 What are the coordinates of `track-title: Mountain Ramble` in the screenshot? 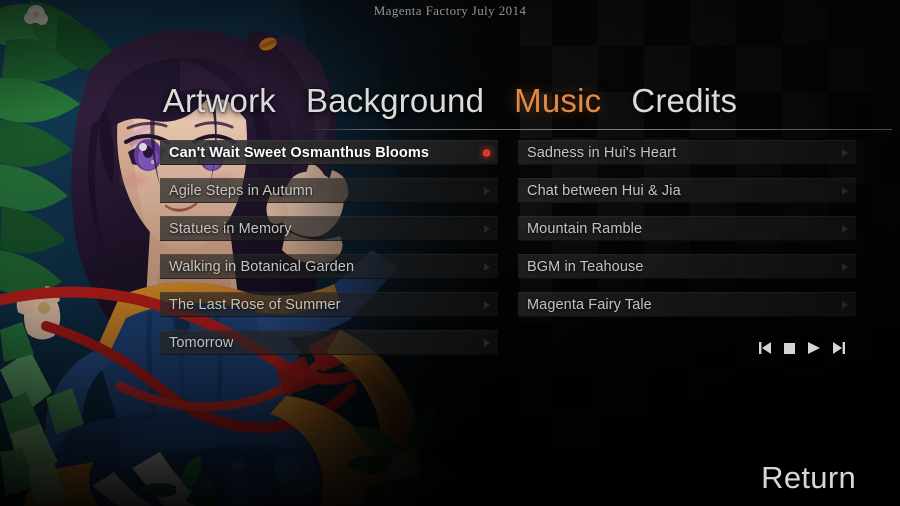 It's located at (585, 228).